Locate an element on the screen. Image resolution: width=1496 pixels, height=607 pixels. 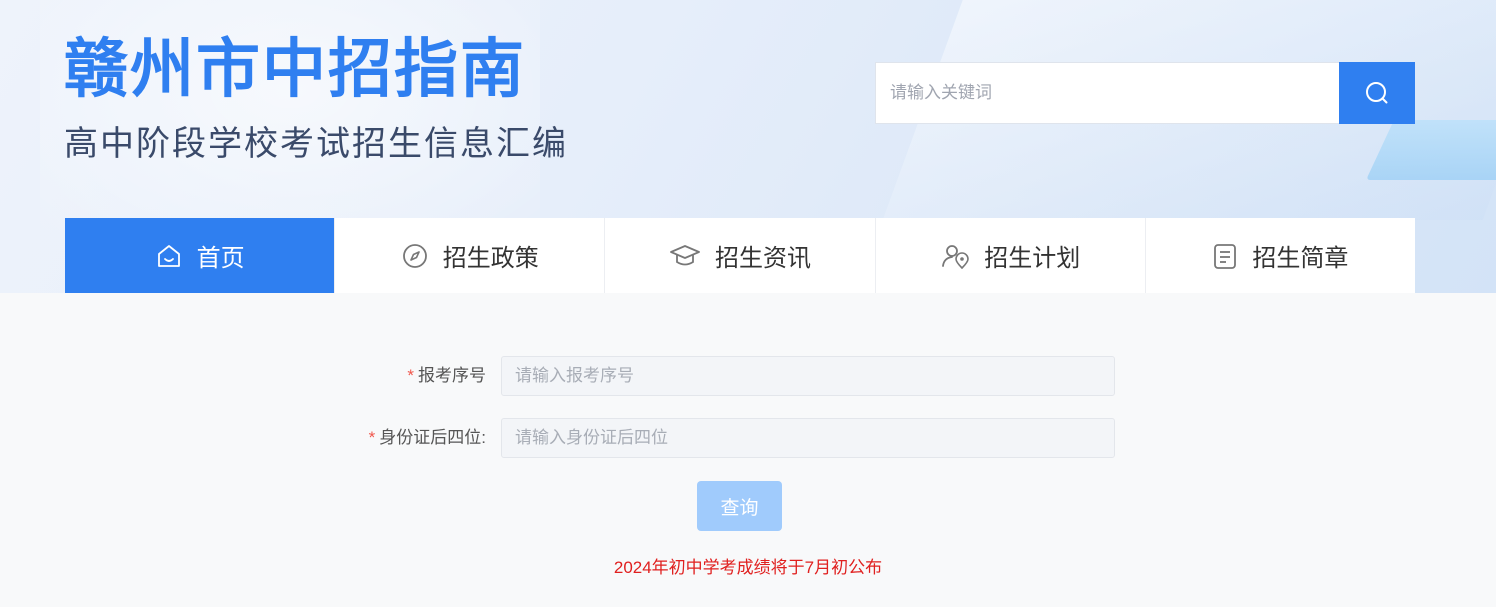
main-nav: 首页 招生政策 招生资讯 招生计划 招生简章 is located at coordinates (740, 255).